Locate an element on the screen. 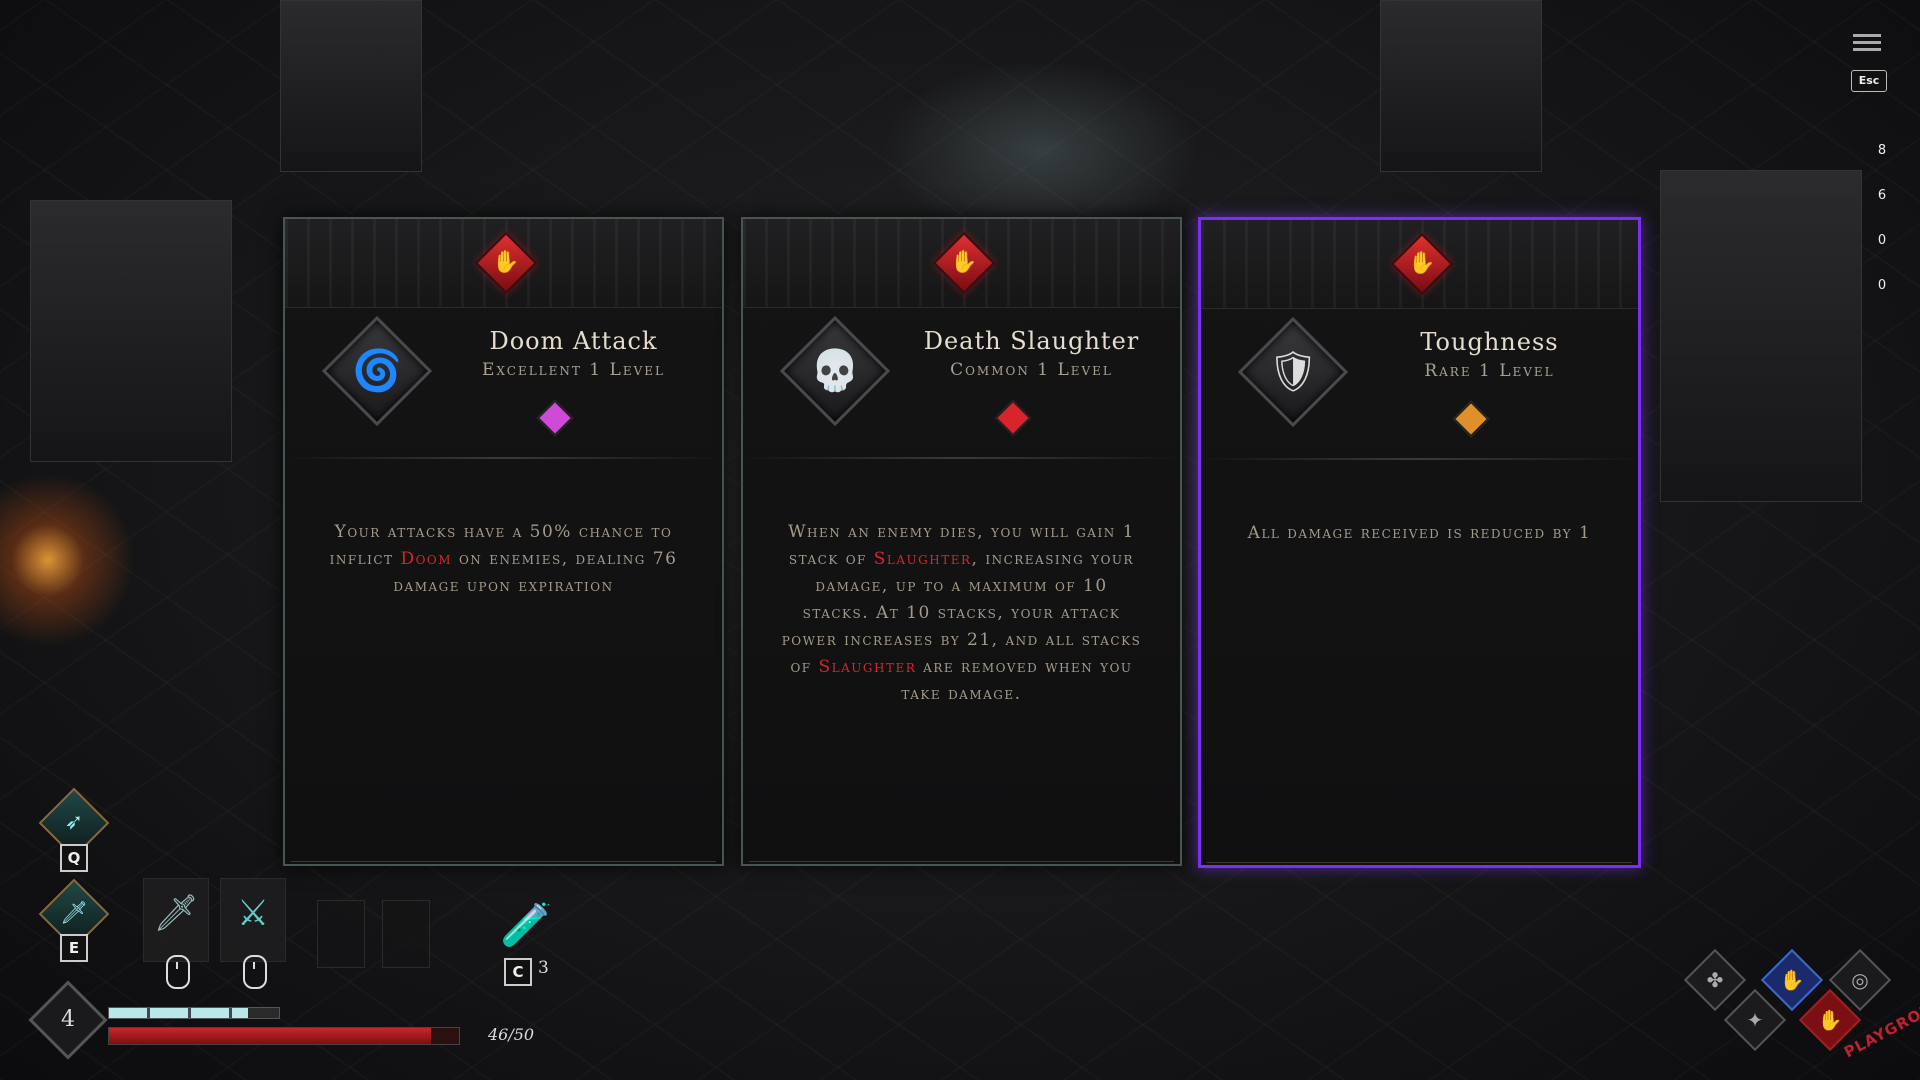  xp-fill is located at coordinates (179, 1013).